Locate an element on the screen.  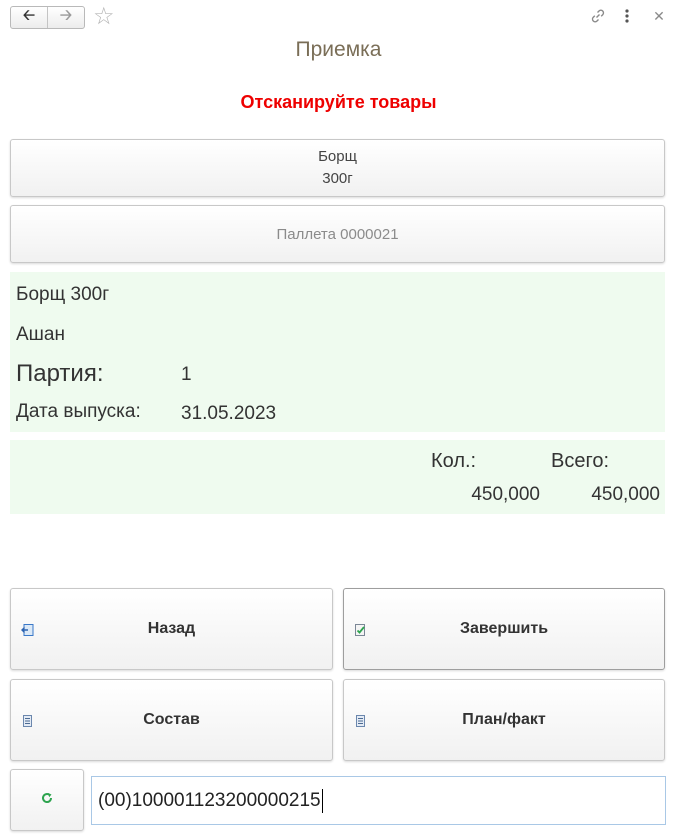
forward-nav-button: 🡢 is located at coordinates (66, 17).